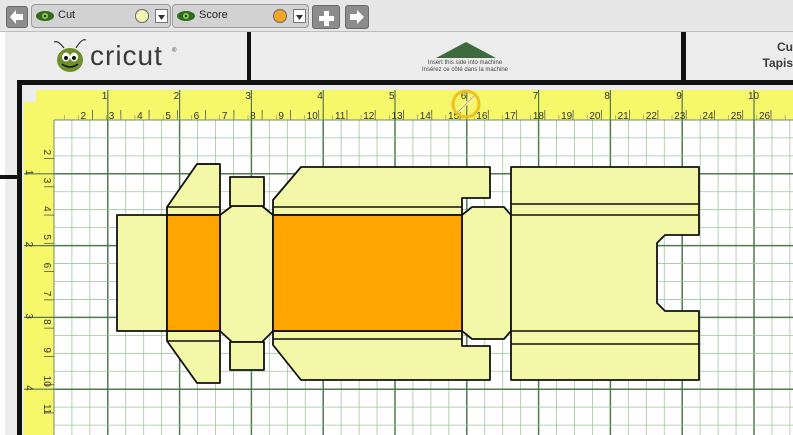 The height and width of the screenshot is (435, 793). Describe the element at coordinates (486, 273) in the screenshot. I see `shape-right-narrow-panel` at that location.